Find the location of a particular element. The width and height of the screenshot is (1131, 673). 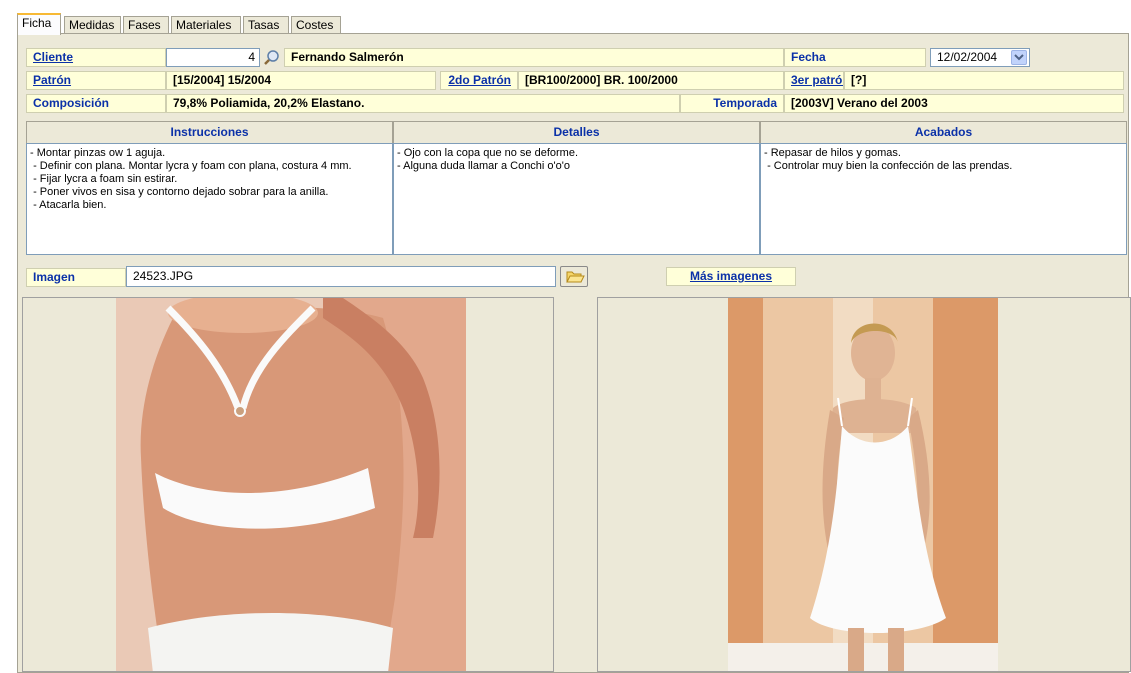

cliente-code-input: 4 is located at coordinates (213, 57).